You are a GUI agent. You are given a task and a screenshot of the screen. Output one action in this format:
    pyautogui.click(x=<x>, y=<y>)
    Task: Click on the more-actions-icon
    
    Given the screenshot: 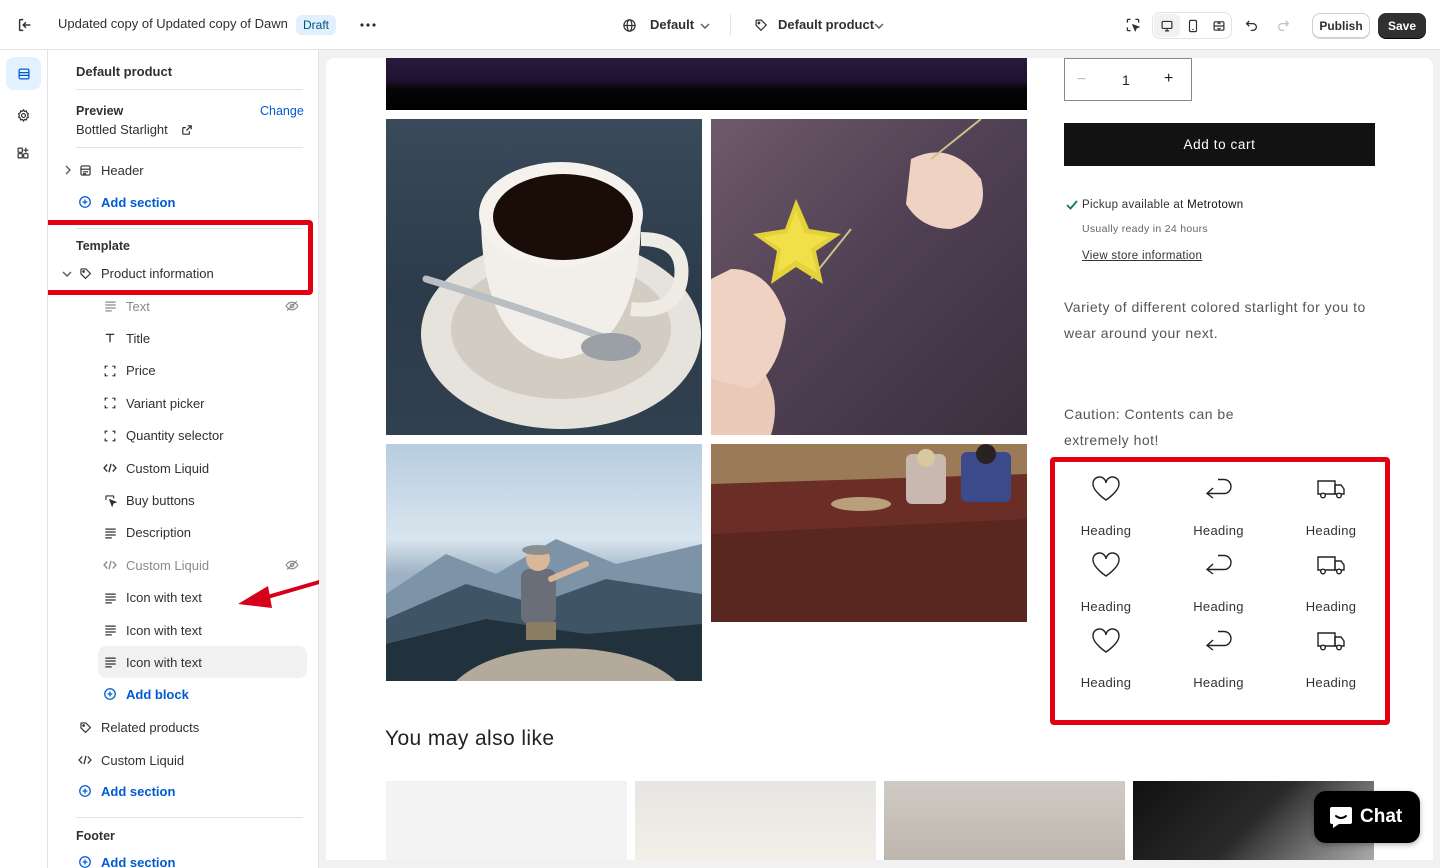 What is the action you would take?
    pyautogui.click(x=368, y=25)
    